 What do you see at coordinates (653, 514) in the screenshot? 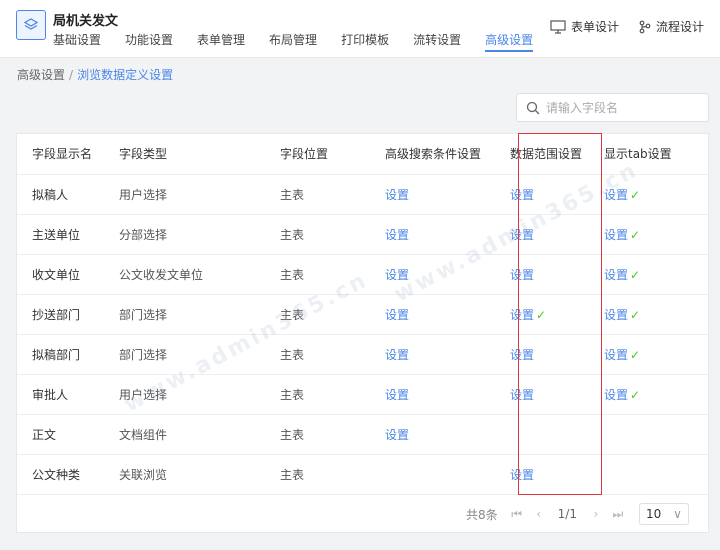
I see `page-size-value: 10` at bounding box center [653, 514].